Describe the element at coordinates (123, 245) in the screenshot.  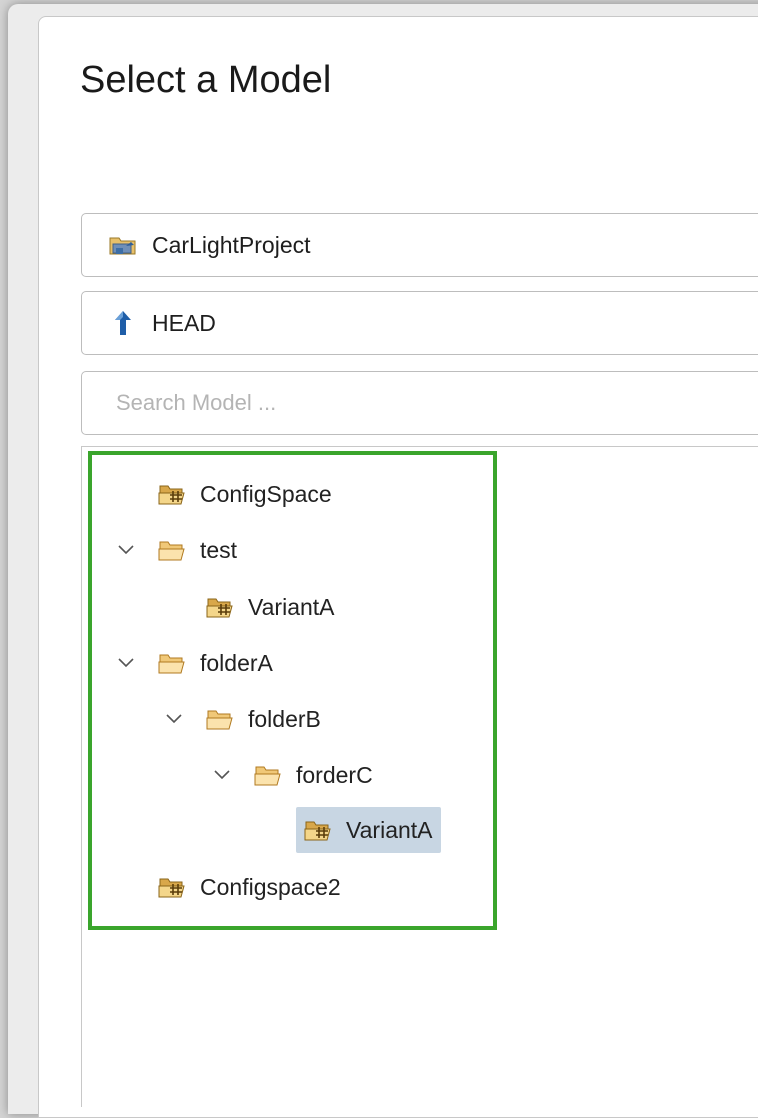
I see `project-icon` at that location.